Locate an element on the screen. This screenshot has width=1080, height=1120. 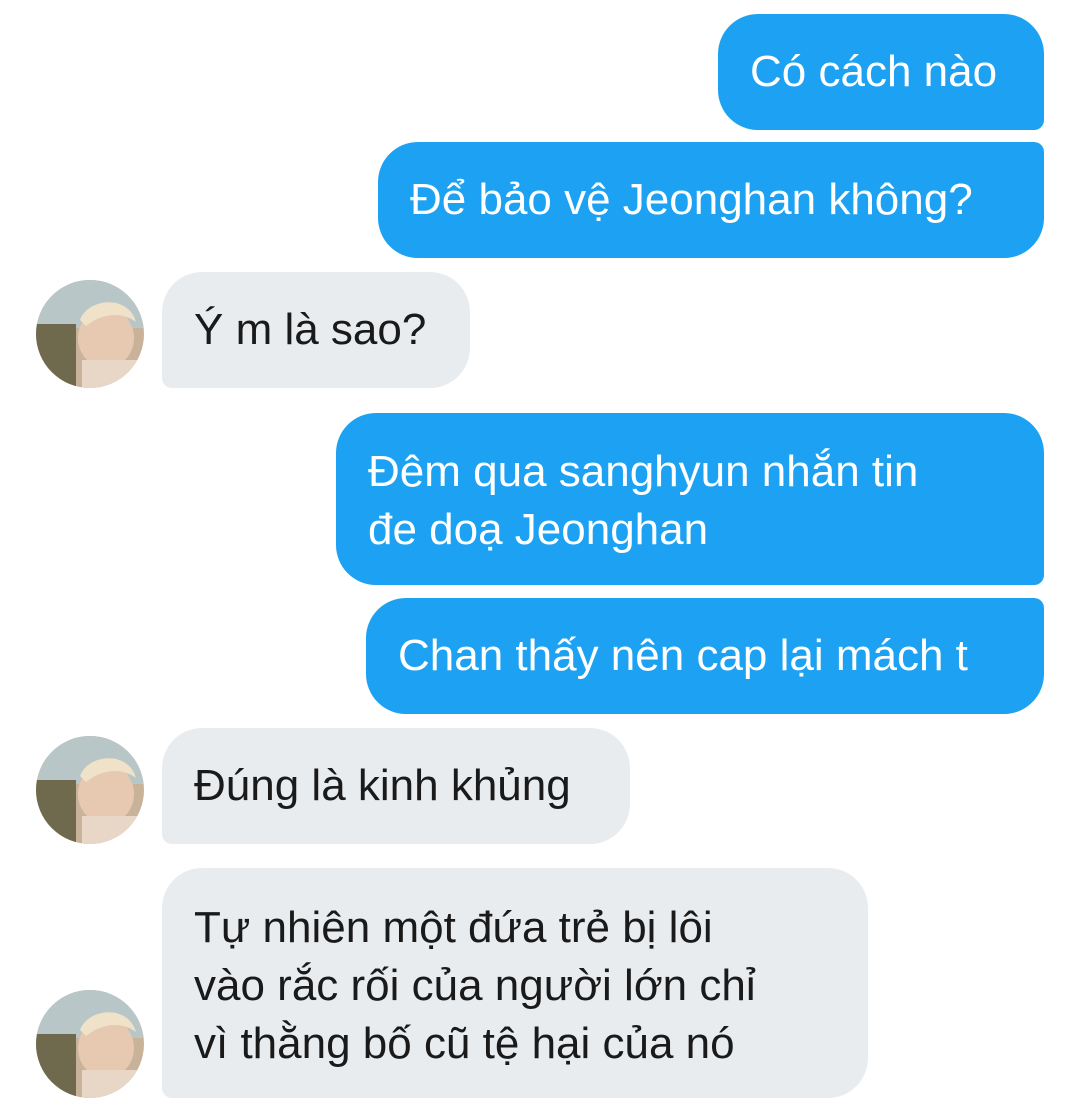
message-sent: Chan thấy nên cap lại mách t is located at coordinates (705, 656).